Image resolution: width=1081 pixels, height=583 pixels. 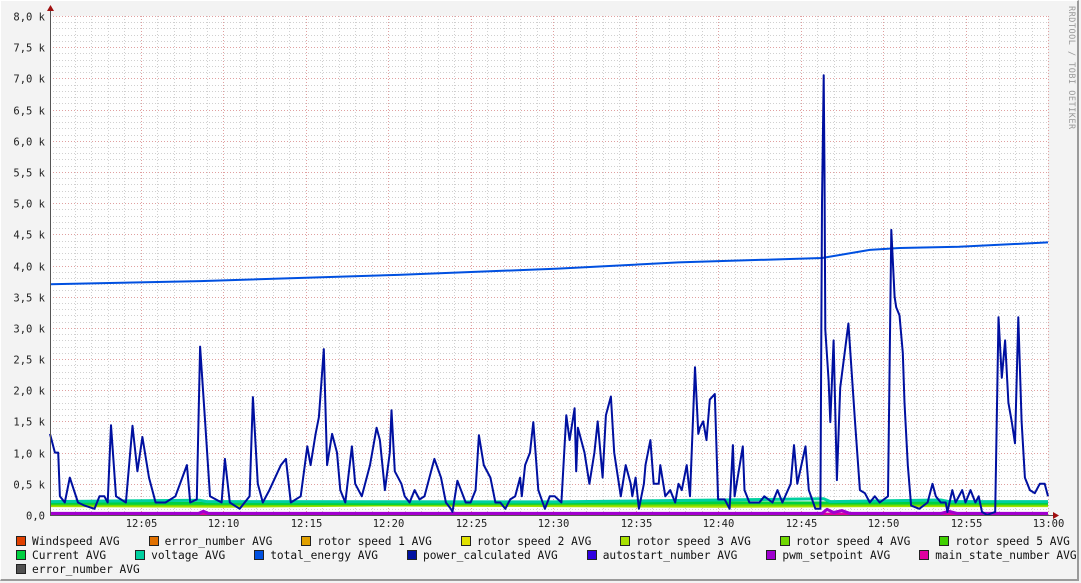 What do you see at coordinates (637, 524) in the screenshot?
I see `x-tick-label: 12:35` at bounding box center [637, 524].